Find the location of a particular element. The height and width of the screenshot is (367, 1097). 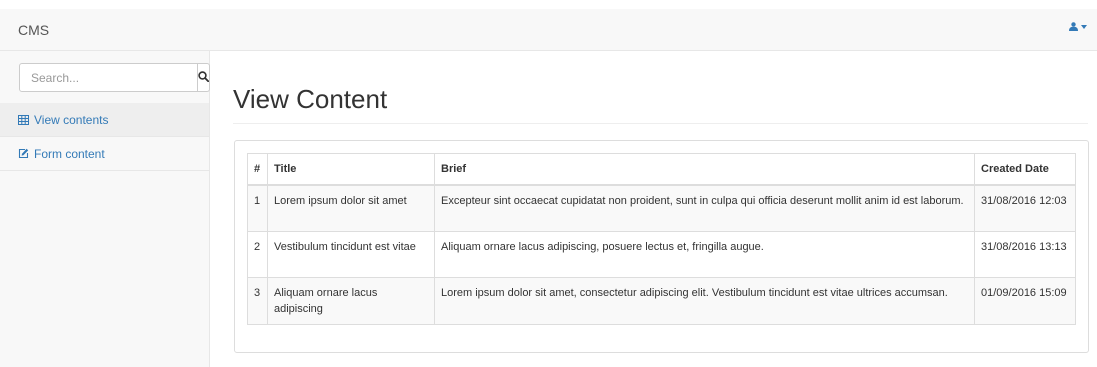

search-input is located at coordinates (108, 77).